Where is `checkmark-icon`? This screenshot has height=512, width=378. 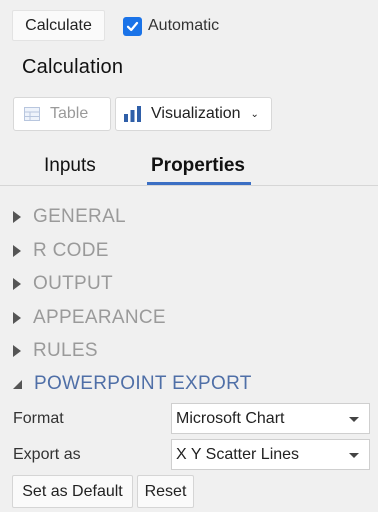 checkmark-icon is located at coordinates (132, 26).